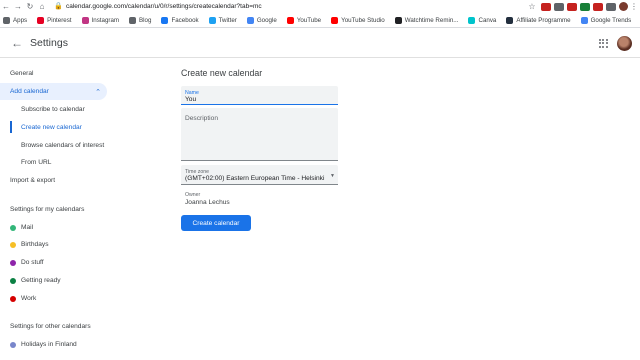  Describe the element at coordinates (59, 20) in the screenshot. I see `bookmark-label: Pinterest` at that location.